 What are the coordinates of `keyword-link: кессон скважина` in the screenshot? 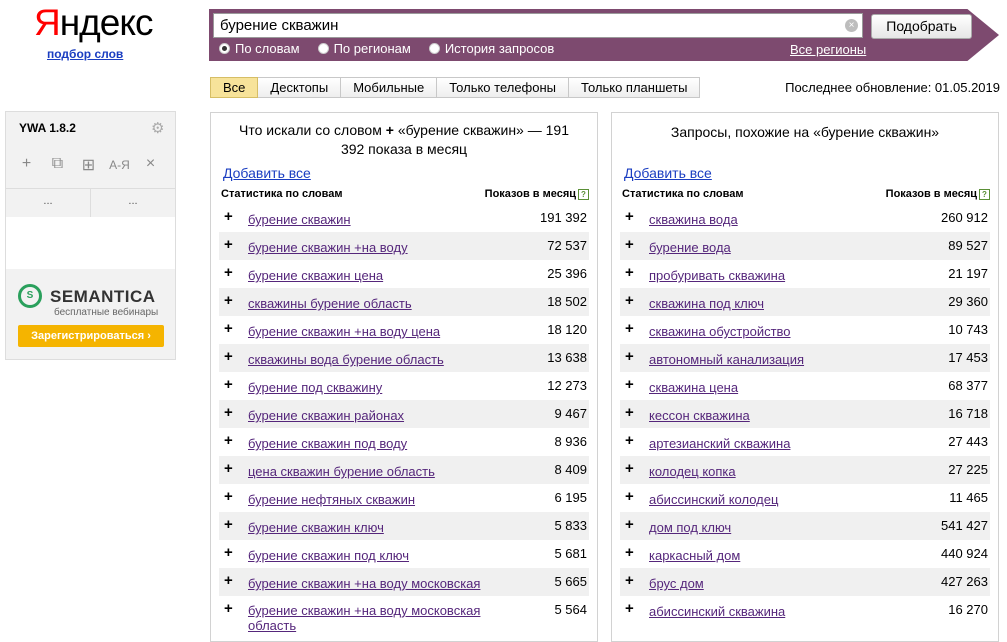 It's located at (699, 415).